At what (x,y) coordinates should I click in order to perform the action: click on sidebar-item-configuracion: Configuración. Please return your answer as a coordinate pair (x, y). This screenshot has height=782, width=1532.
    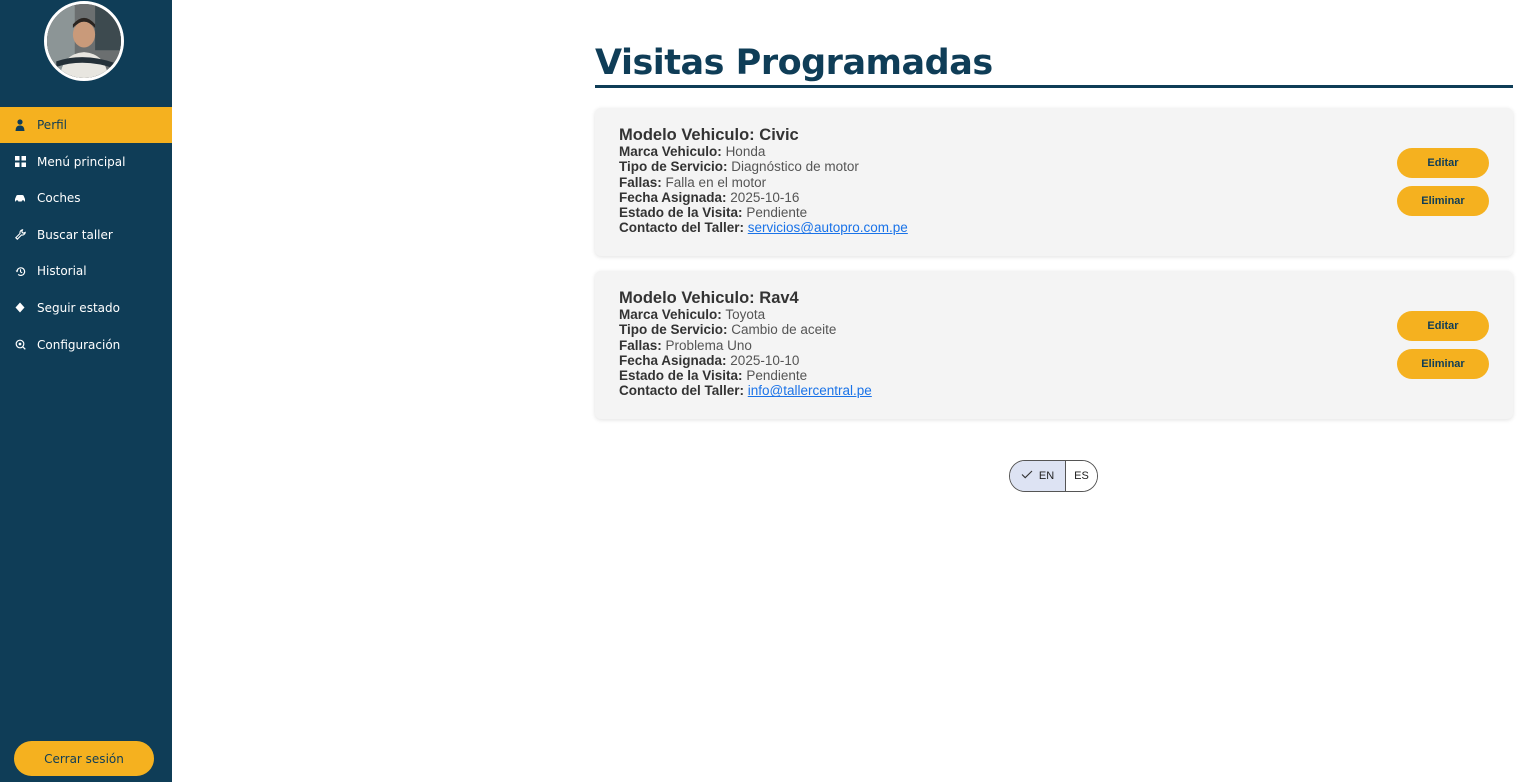
    Looking at the image, I should click on (86, 345).